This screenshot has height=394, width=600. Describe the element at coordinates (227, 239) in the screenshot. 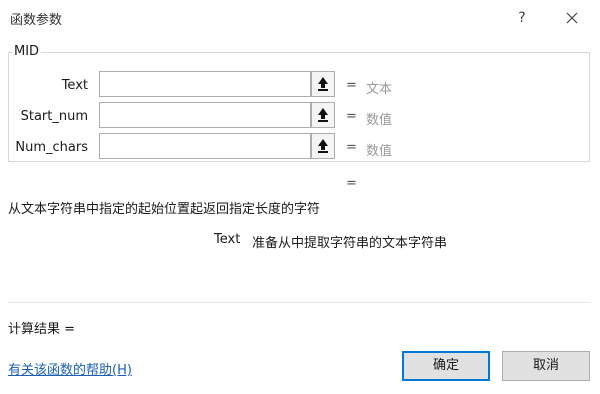

I see `current-param-name: Text` at that location.